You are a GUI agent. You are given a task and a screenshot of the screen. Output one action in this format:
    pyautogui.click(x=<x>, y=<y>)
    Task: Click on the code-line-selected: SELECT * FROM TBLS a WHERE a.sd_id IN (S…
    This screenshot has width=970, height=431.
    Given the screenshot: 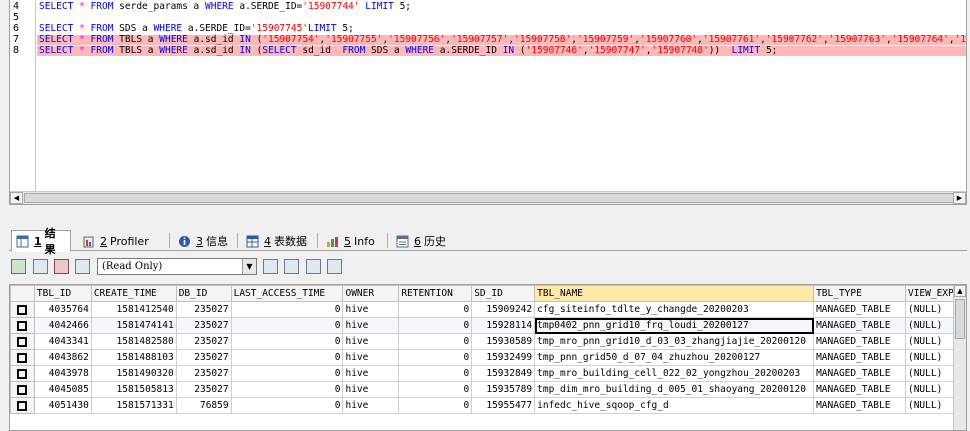 What is the action you would take?
    pyautogui.click(x=501, y=51)
    